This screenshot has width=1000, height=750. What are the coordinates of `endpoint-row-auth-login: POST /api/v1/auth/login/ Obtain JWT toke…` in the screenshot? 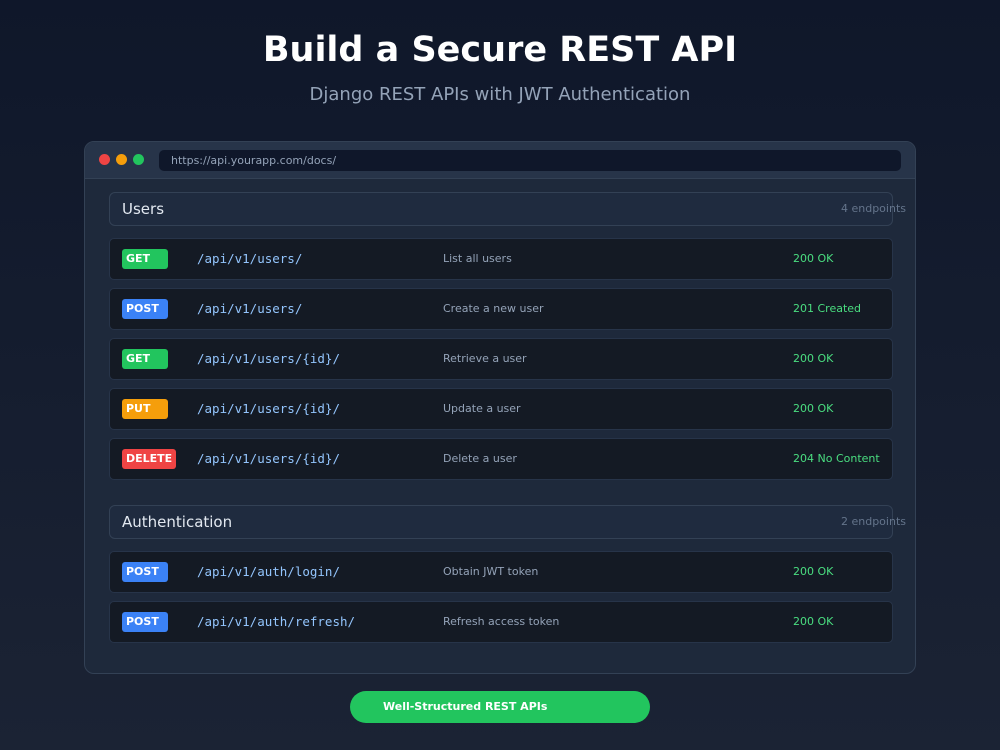 It's located at (501, 572).